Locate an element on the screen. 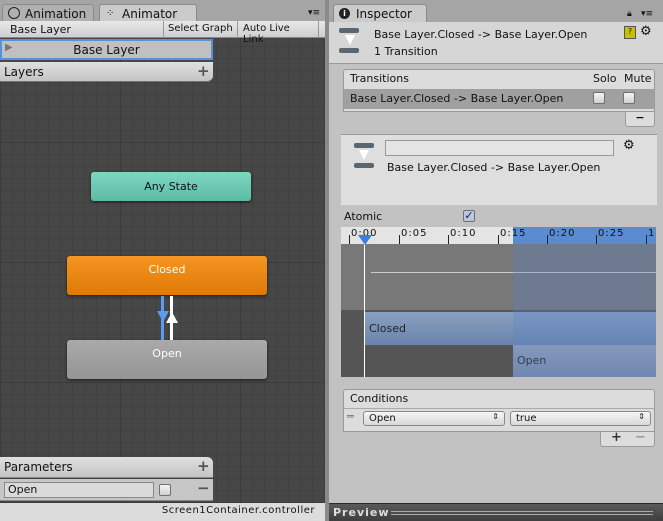 This screenshot has height=521, width=663. transition-range-highlight is located at coordinates (584, 235).